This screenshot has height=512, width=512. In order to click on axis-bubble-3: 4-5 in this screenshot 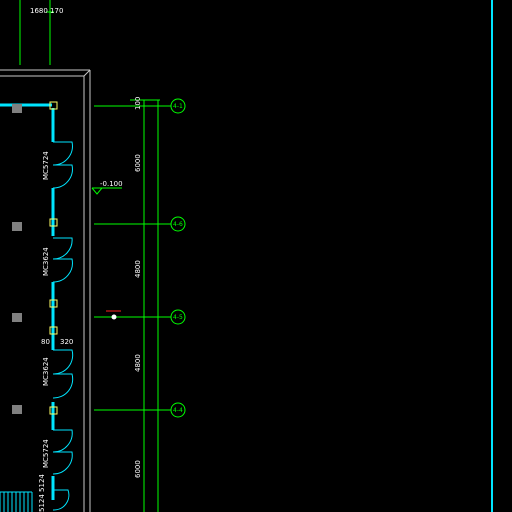, I will do `click(178, 317)`.